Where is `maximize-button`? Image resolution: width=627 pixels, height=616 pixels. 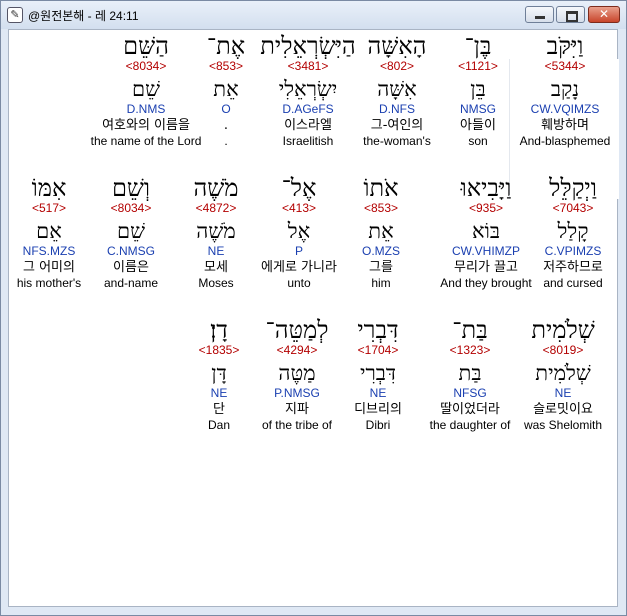 maximize-button is located at coordinates (570, 14).